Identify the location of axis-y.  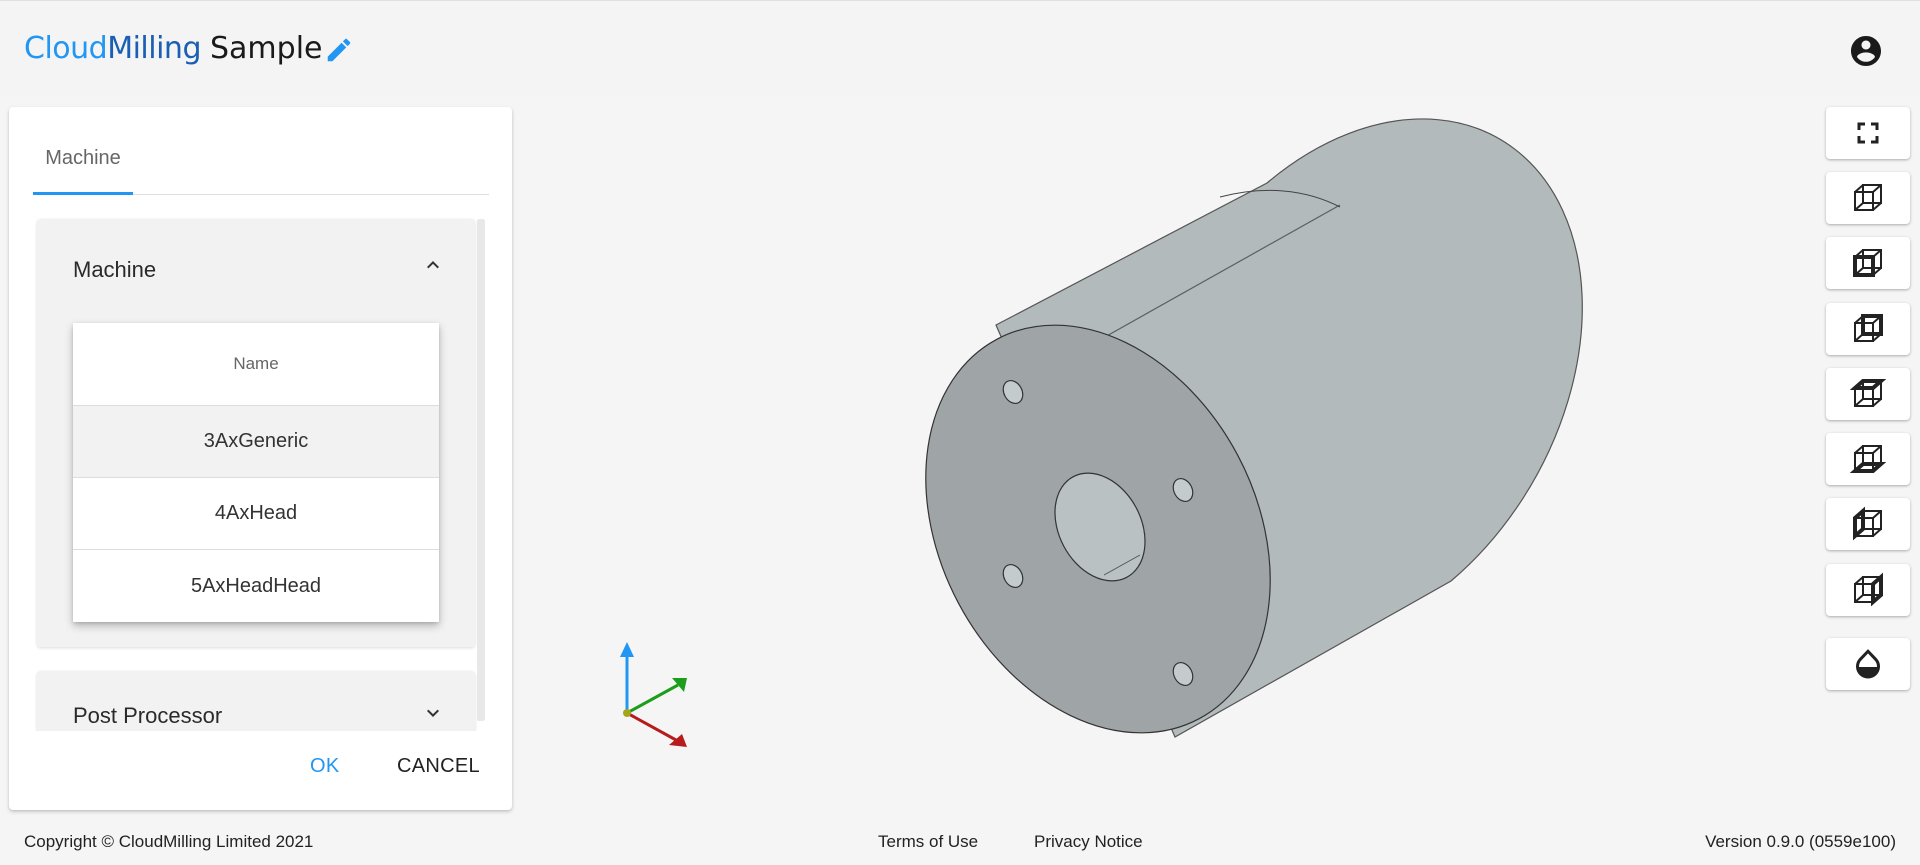
(652, 699).